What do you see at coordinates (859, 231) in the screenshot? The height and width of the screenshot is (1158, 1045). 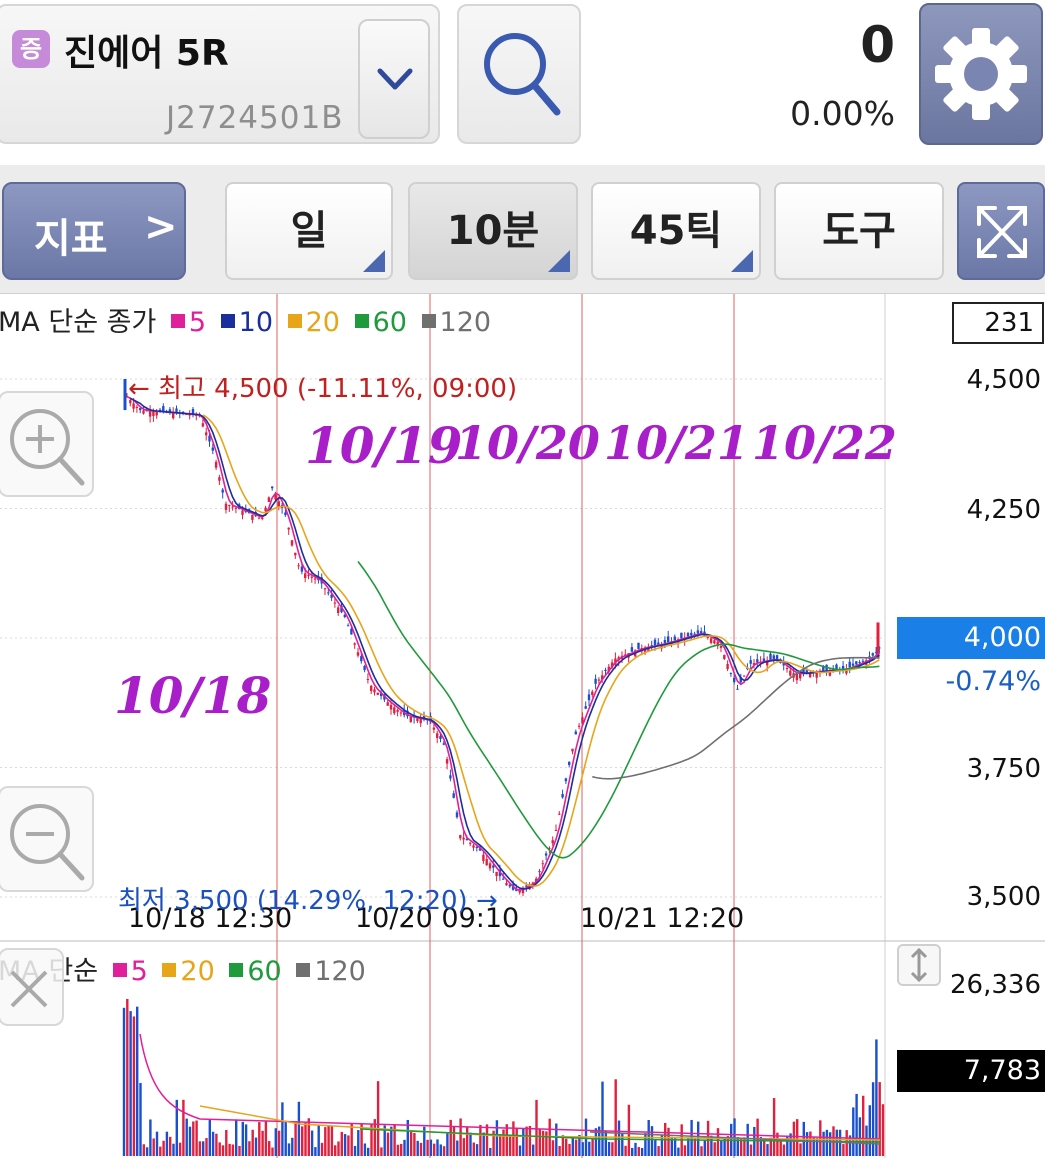 I see `tools-button: 도구` at bounding box center [859, 231].